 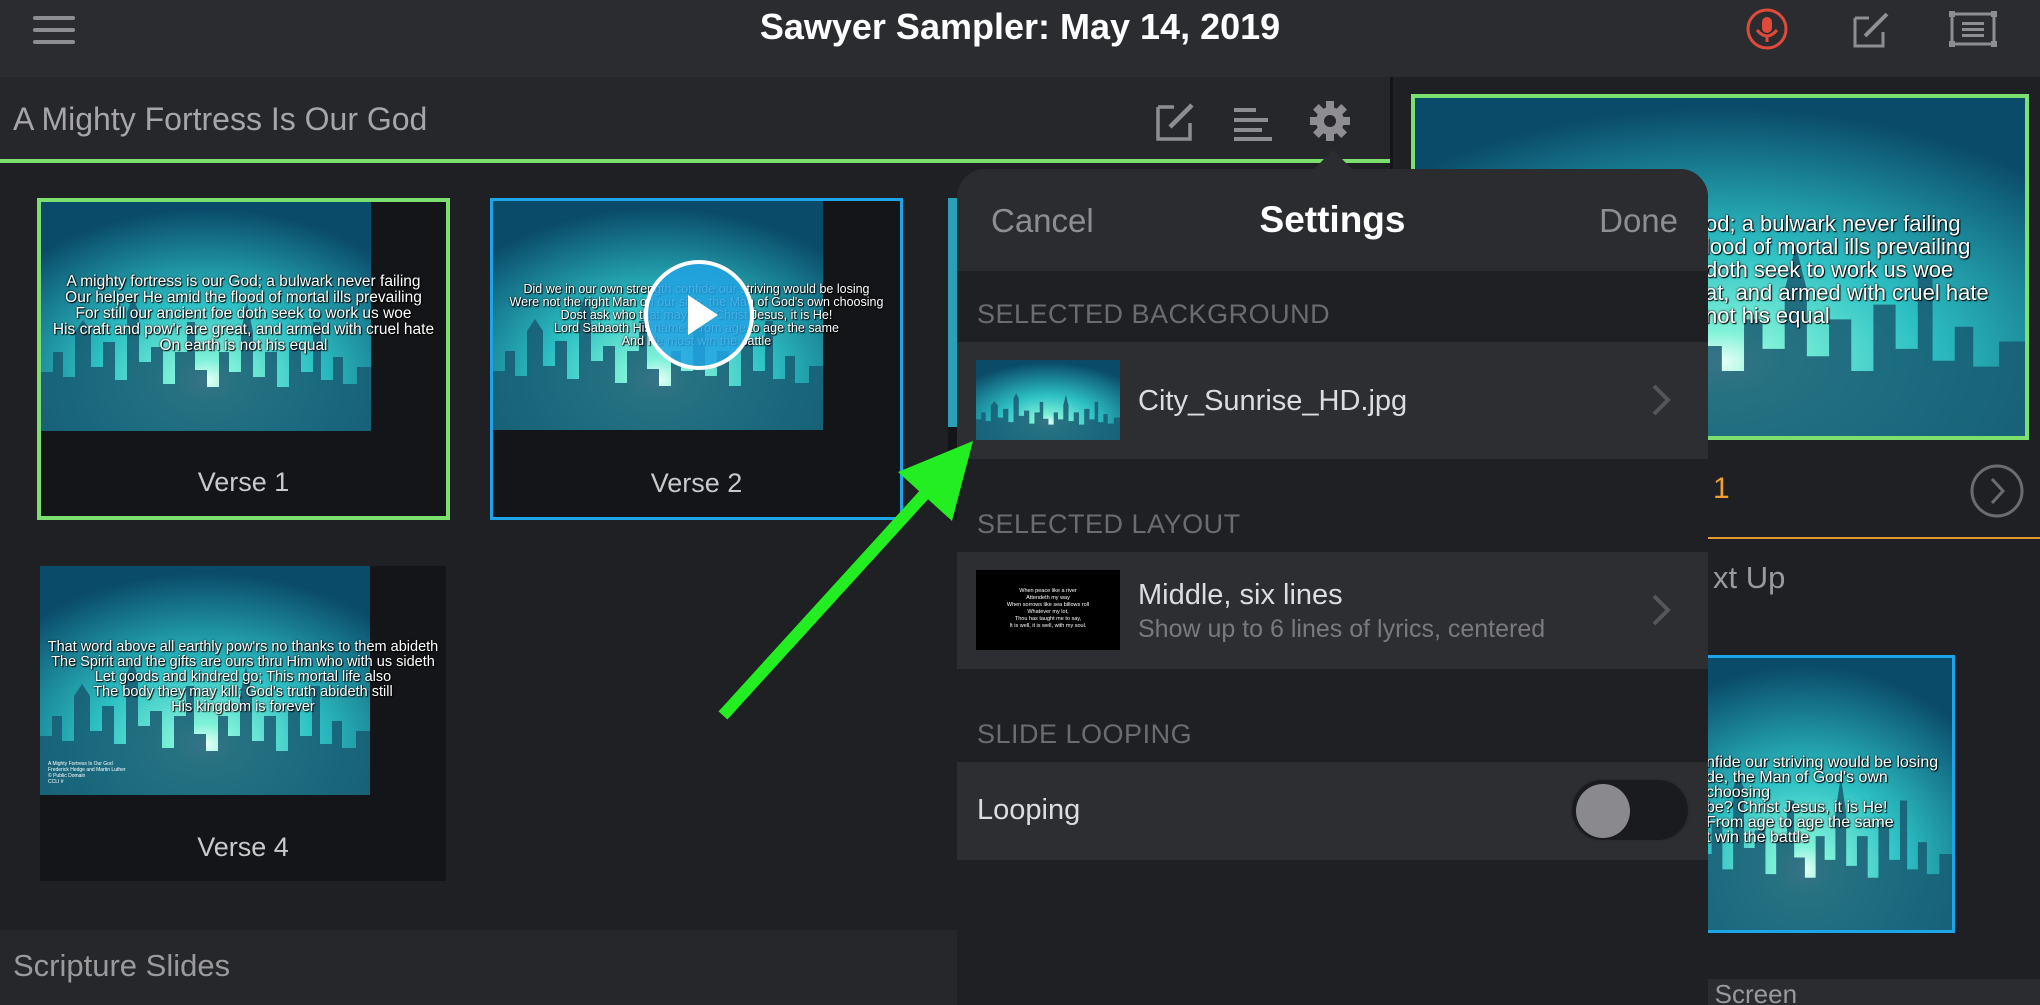 I want to click on slide-label: Verse 1, so click(x=243, y=482).